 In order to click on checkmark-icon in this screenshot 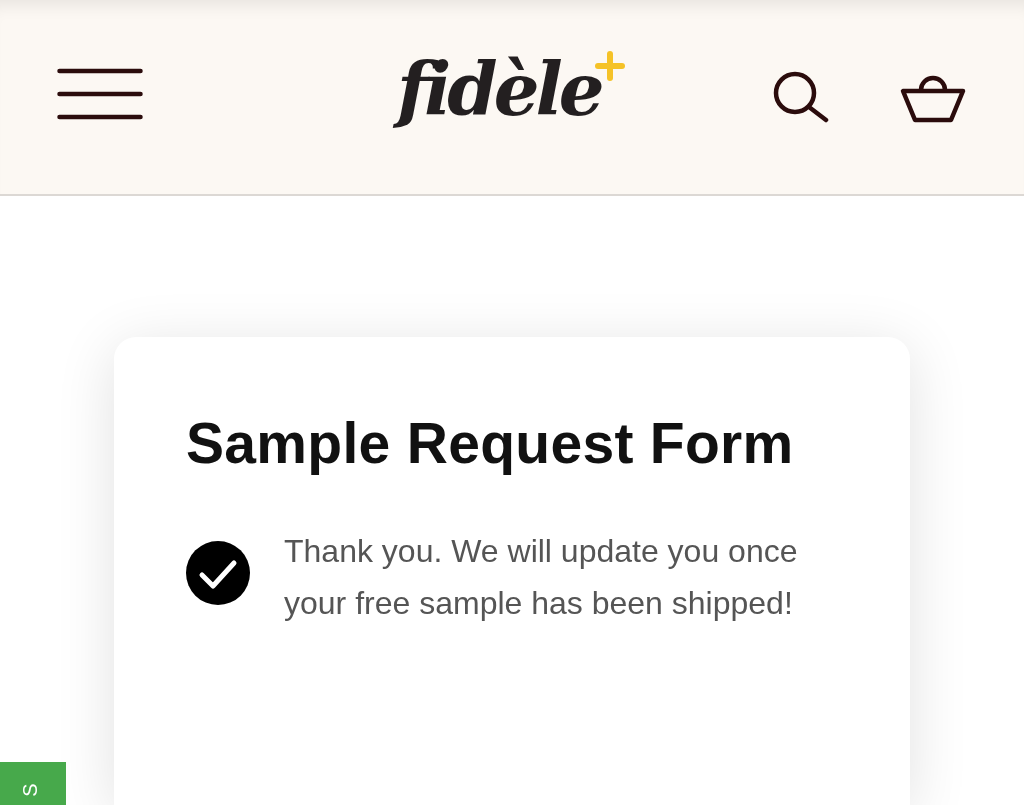, I will do `click(218, 573)`.